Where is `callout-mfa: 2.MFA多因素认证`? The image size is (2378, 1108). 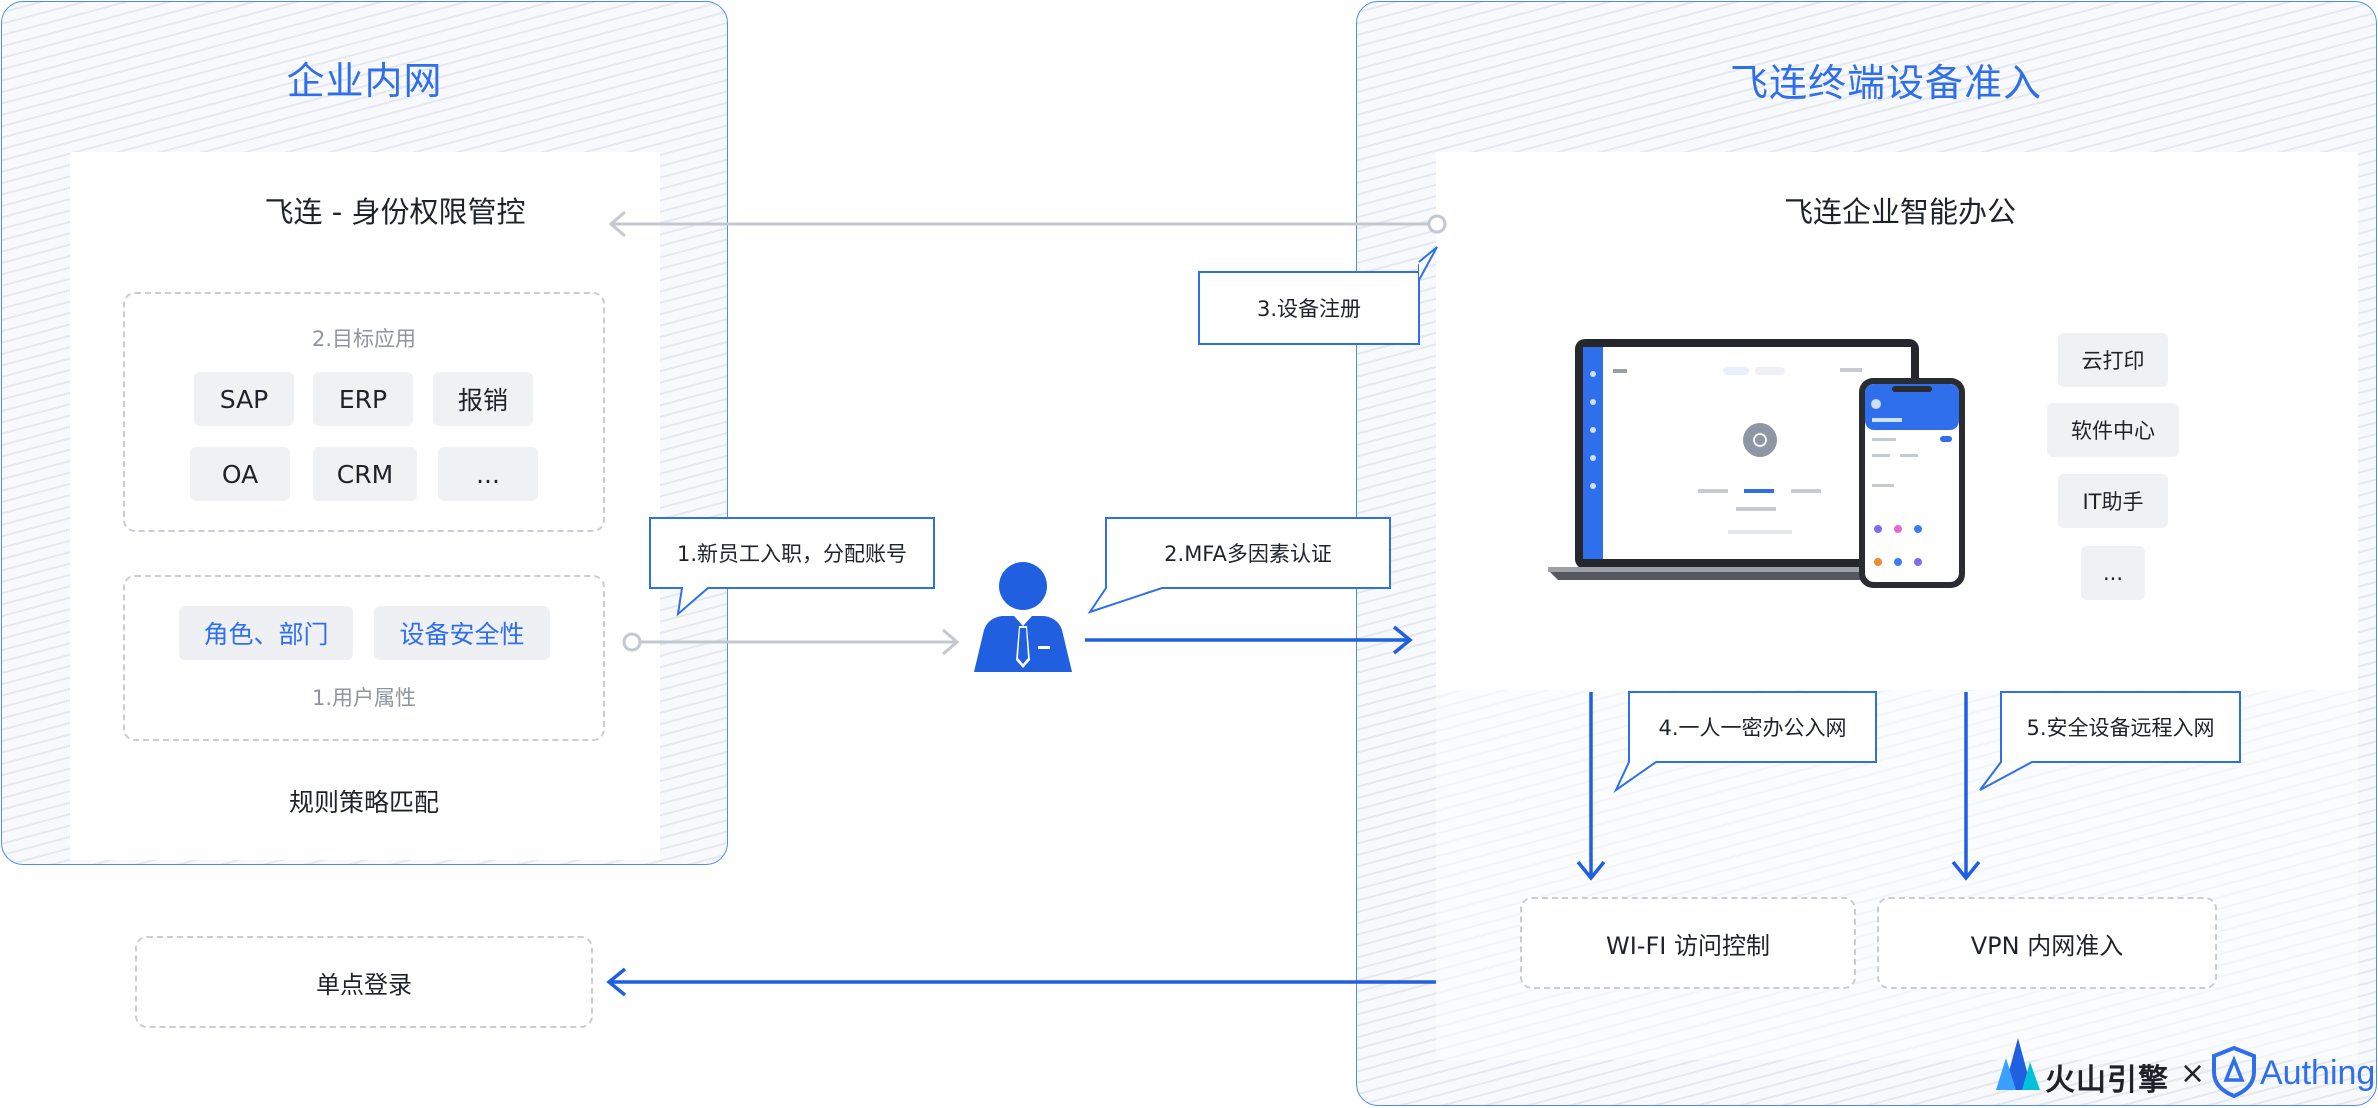 callout-mfa: 2.MFA多因素认证 is located at coordinates (1248, 554).